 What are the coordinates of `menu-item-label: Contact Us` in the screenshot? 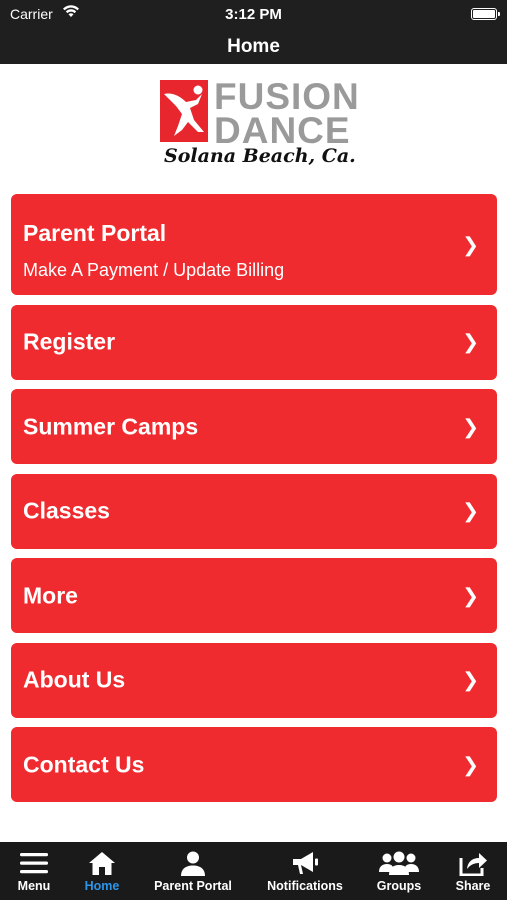 It's located at (84, 764).